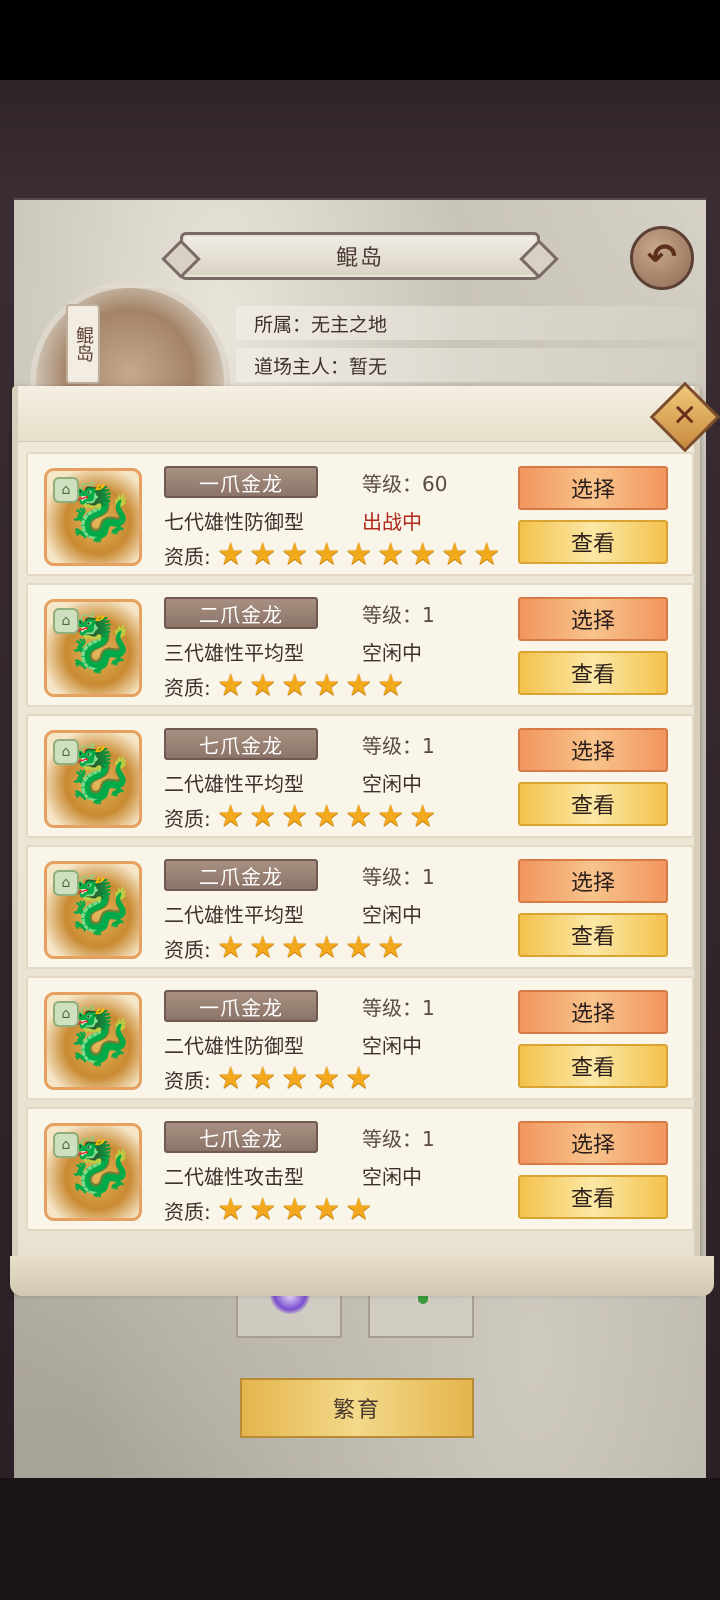 Image resolution: width=720 pixels, height=1600 pixels. I want to click on back-button: ↶, so click(662, 258).